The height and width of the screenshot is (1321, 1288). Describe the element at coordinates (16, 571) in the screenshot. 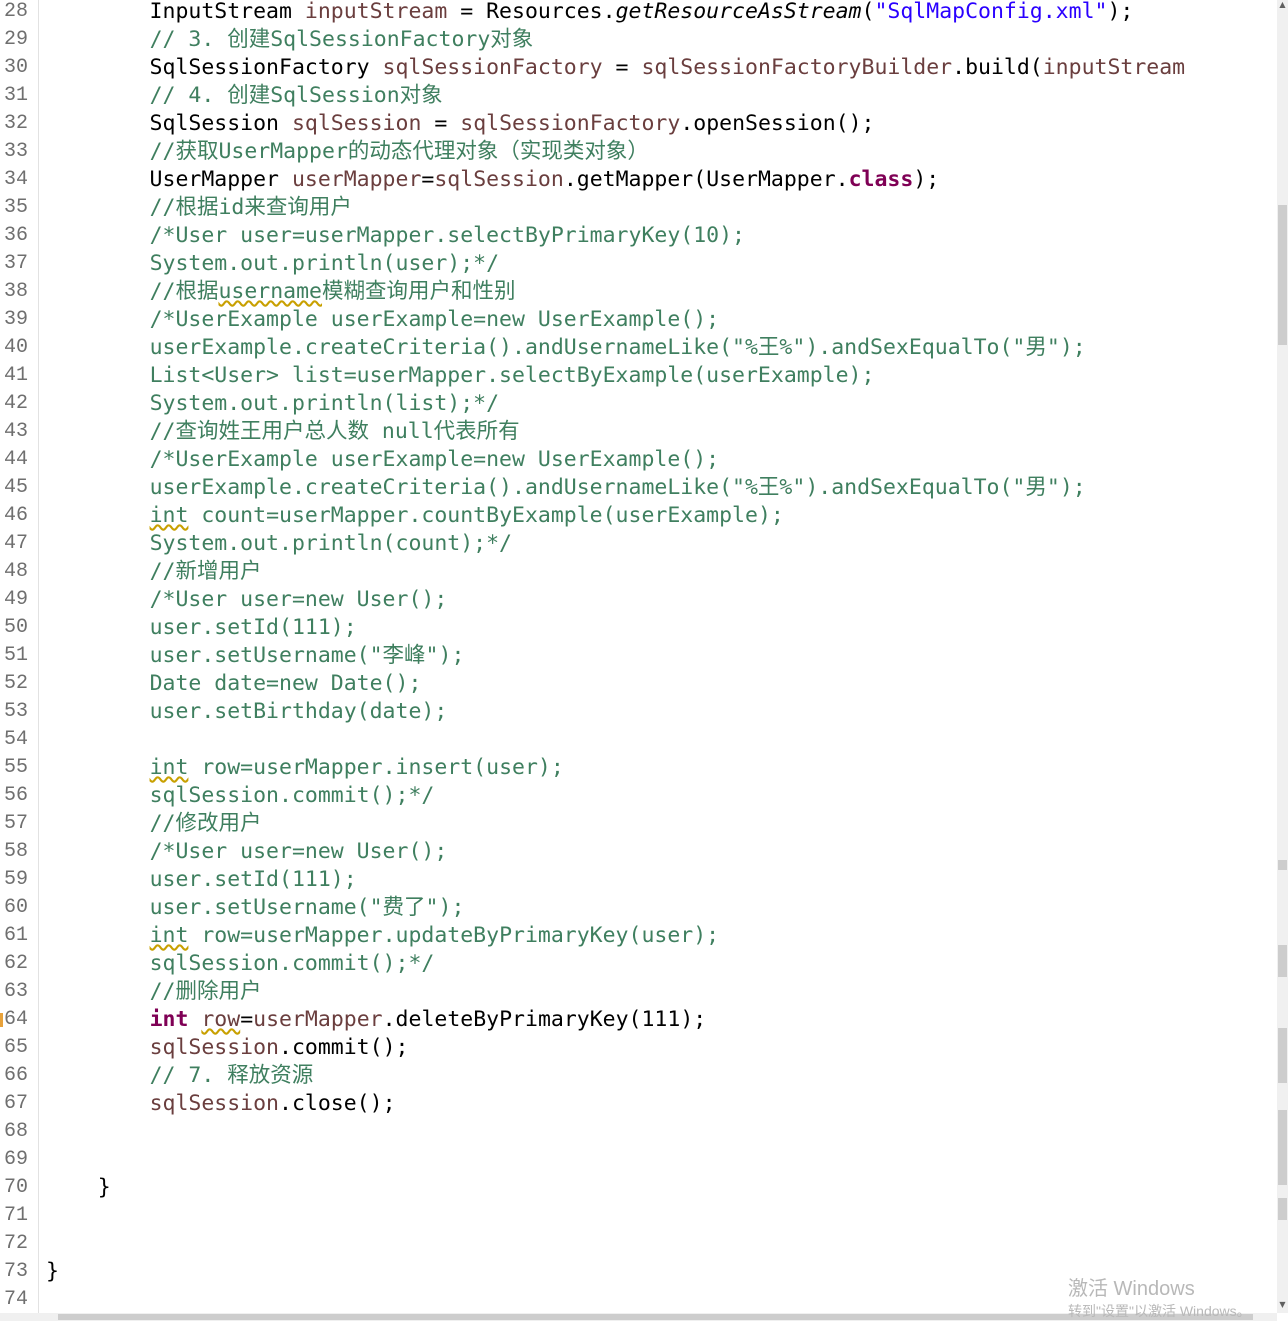

I see `line-number: 48` at that location.